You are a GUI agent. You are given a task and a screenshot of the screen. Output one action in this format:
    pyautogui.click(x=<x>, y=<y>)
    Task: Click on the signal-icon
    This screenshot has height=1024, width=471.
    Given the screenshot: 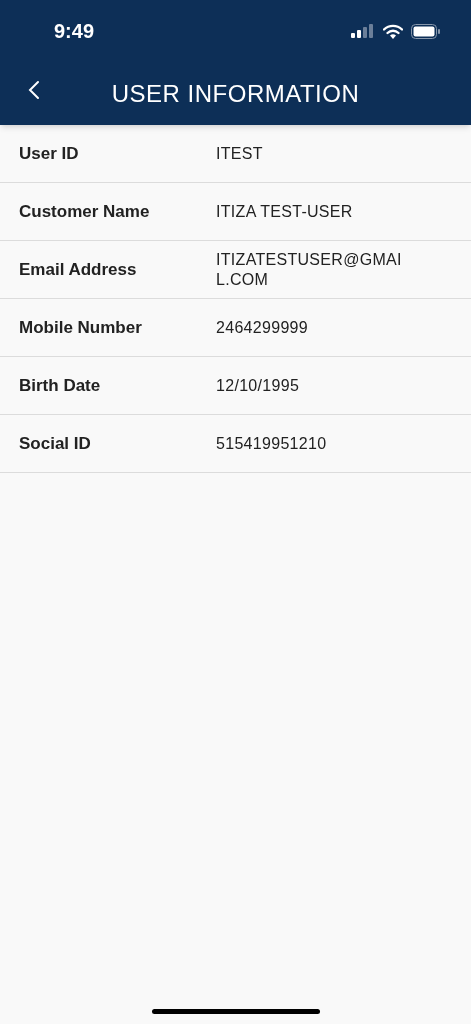 What is the action you would take?
    pyautogui.click(x=363, y=31)
    